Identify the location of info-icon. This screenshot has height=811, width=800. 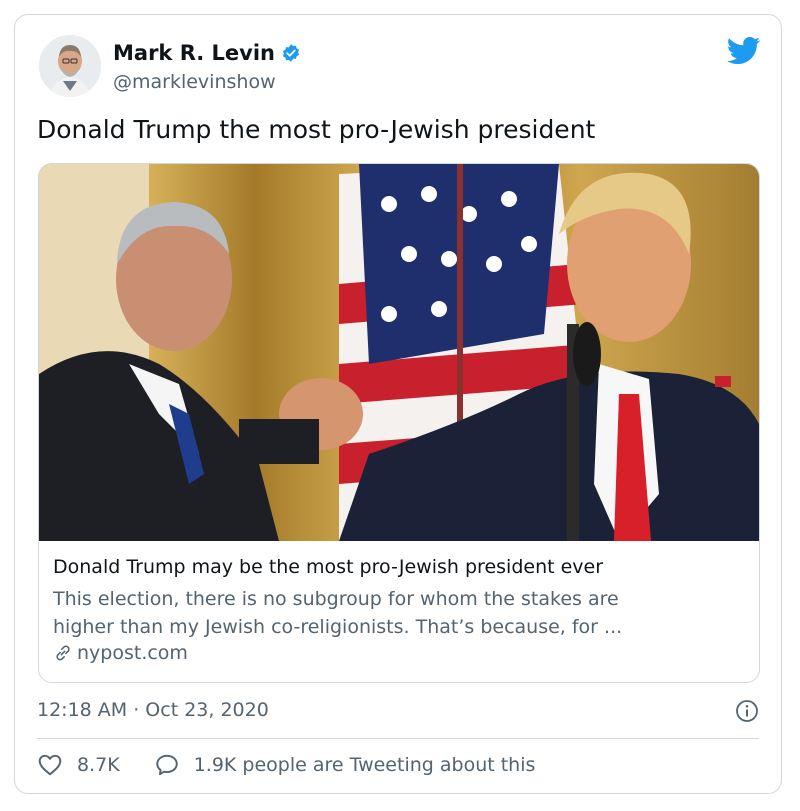
(747, 711).